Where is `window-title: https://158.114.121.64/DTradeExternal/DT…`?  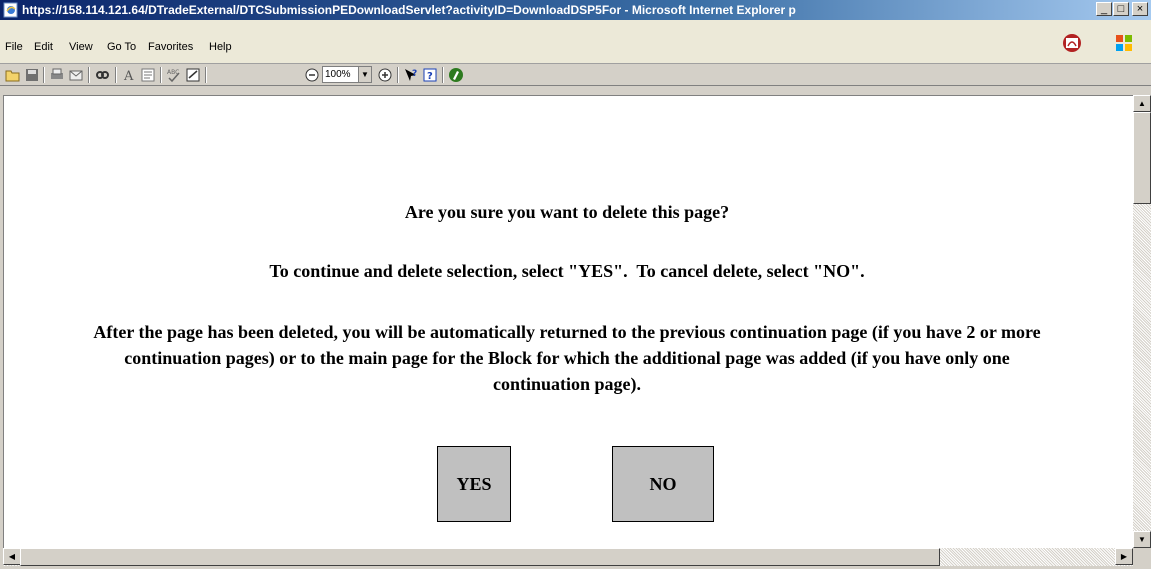
window-title: https://158.114.121.64/DTradeExternal/DT… is located at coordinates (409, 10).